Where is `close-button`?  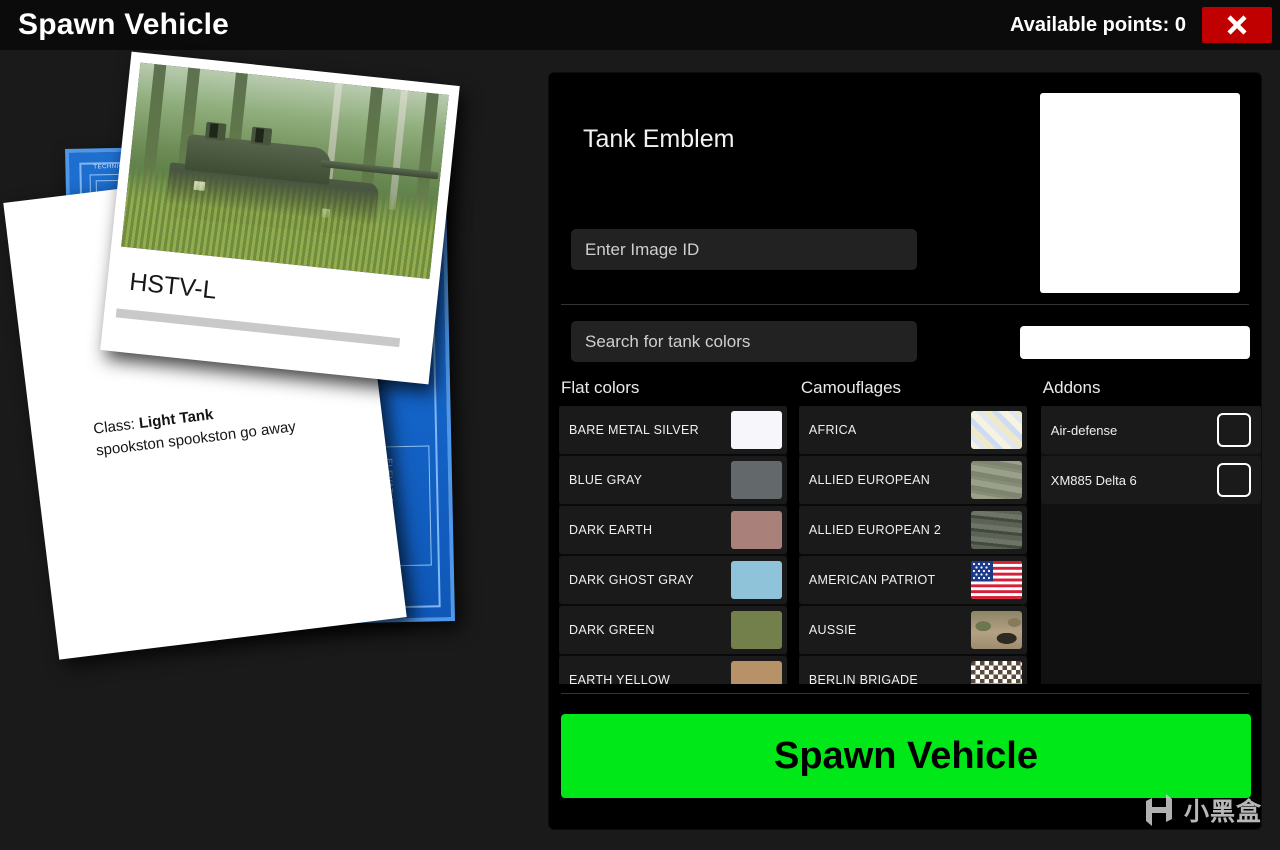 close-button is located at coordinates (1237, 25).